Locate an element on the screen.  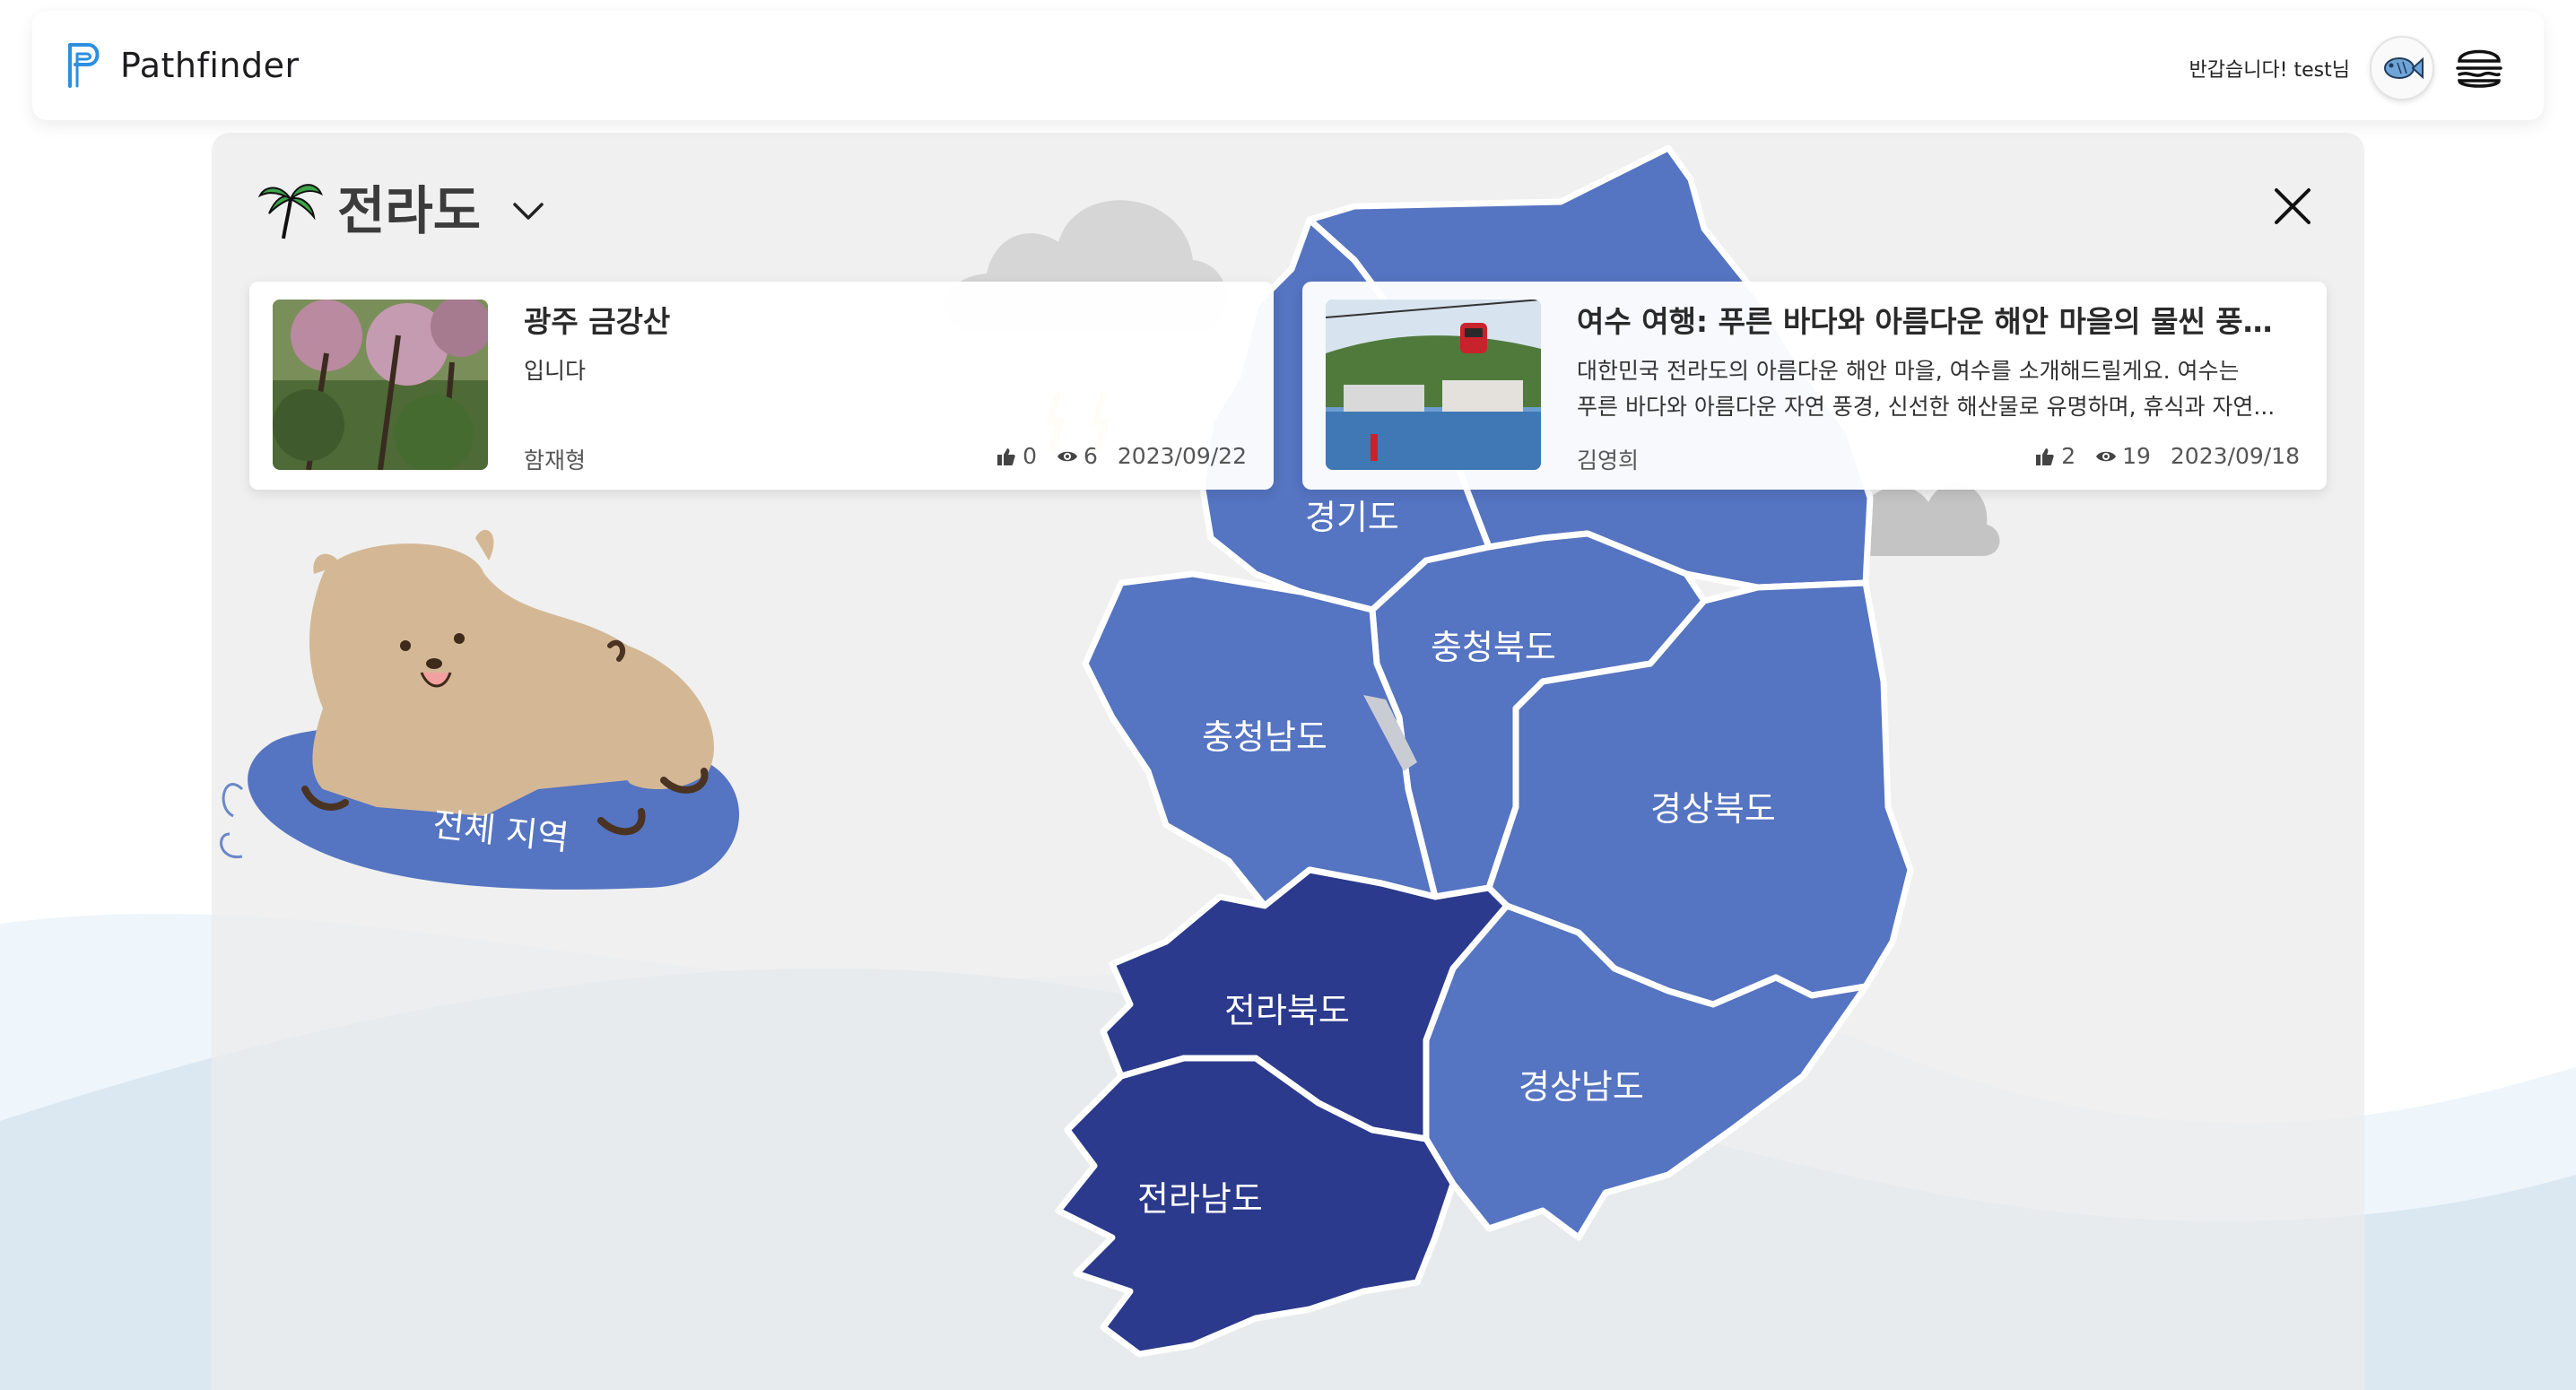
avatar is located at coordinates (2402, 68).